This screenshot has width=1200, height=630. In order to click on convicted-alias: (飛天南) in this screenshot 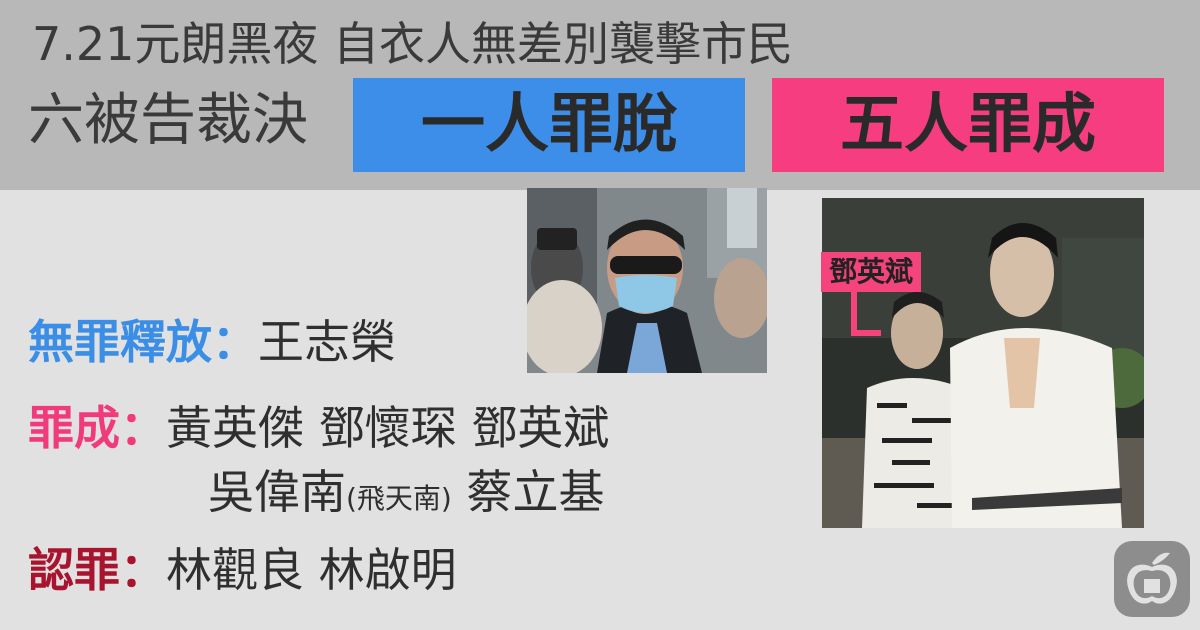, I will do `click(399, 498)`.